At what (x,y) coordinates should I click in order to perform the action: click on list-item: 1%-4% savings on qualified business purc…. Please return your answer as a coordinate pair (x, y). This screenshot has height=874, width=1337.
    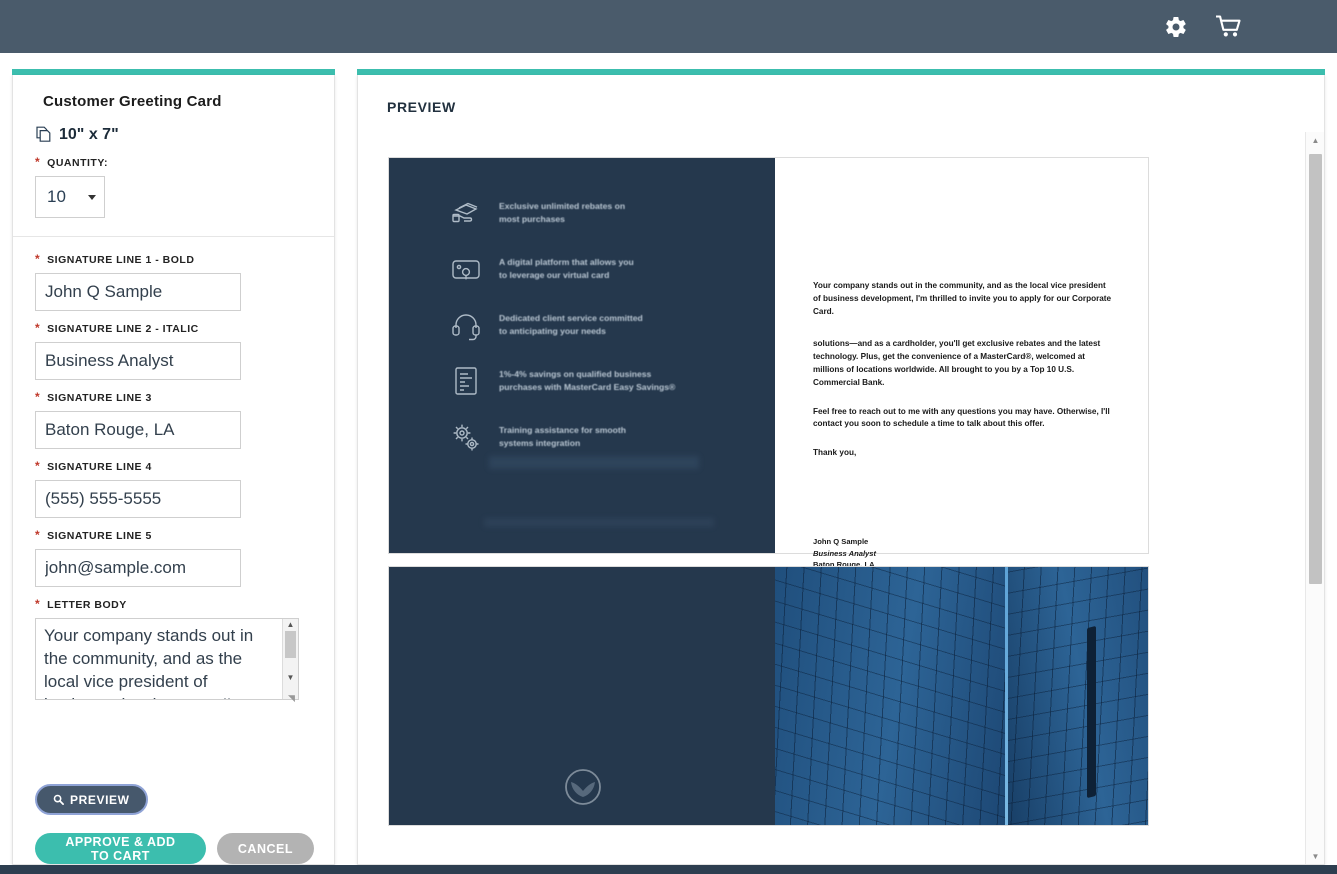
    Looking at the image, I should click on (604, 381).